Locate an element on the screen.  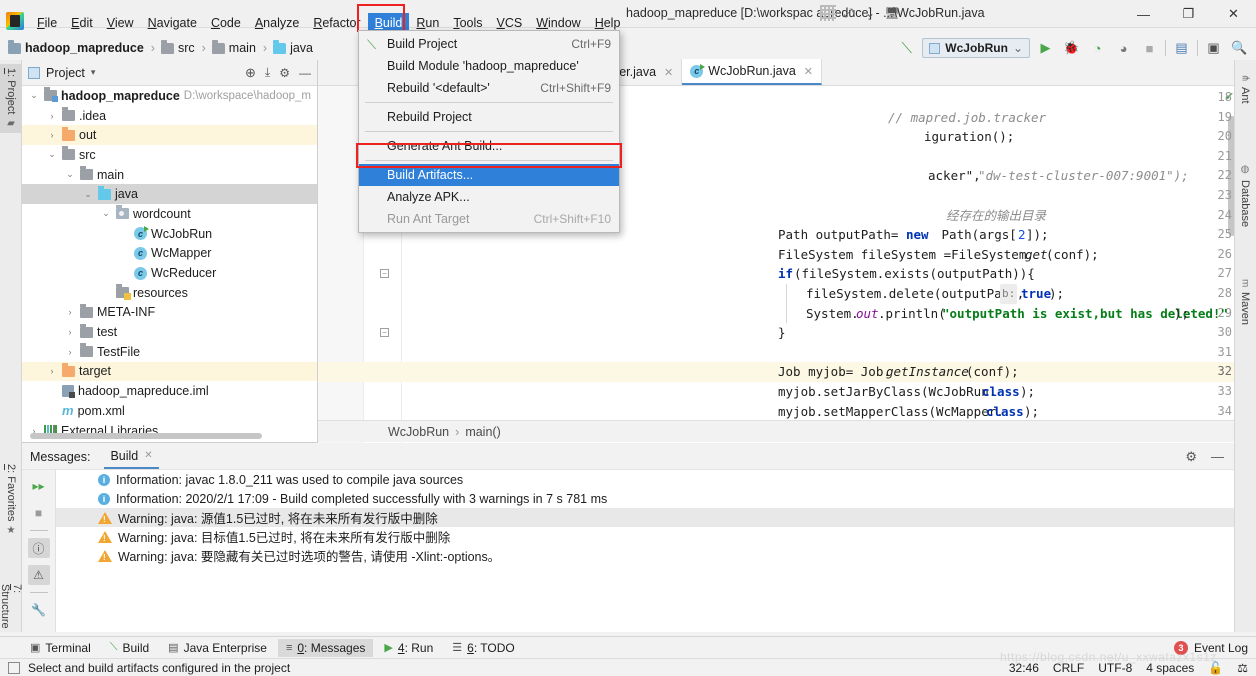
menu-item-code: Code is located at coordinates (226, 23).